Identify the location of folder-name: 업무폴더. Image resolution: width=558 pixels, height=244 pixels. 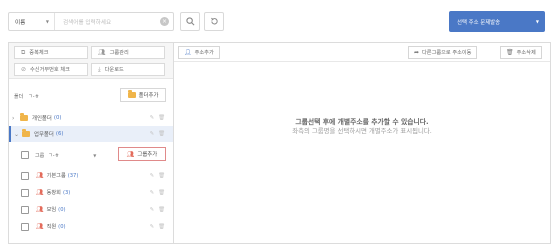
(44, 135).